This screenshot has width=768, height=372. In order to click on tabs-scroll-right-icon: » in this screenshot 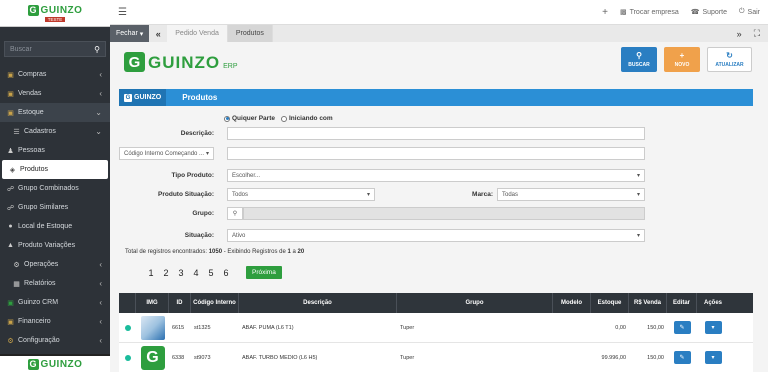, I will do `click(739, 34)`.